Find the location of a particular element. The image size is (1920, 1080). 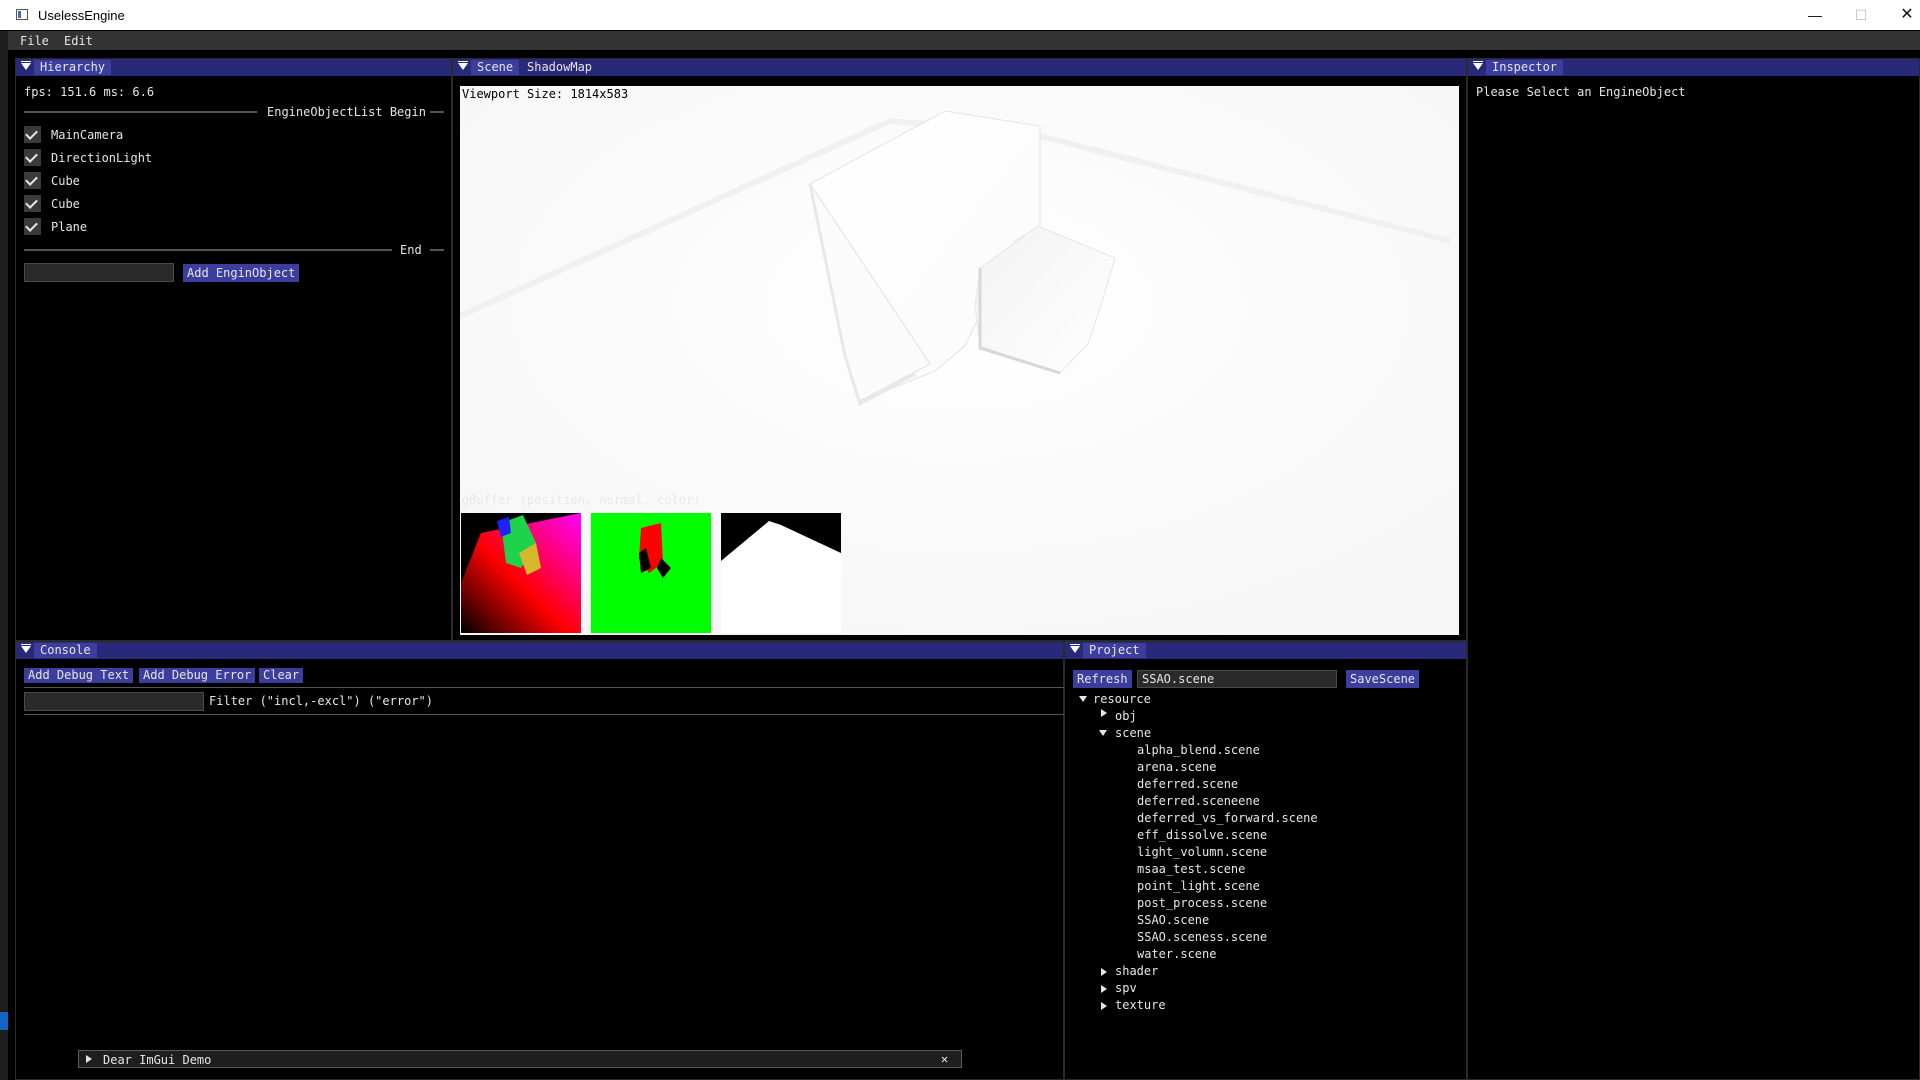

tree-folder-spv: spv is located at coordinates (1126, 988).